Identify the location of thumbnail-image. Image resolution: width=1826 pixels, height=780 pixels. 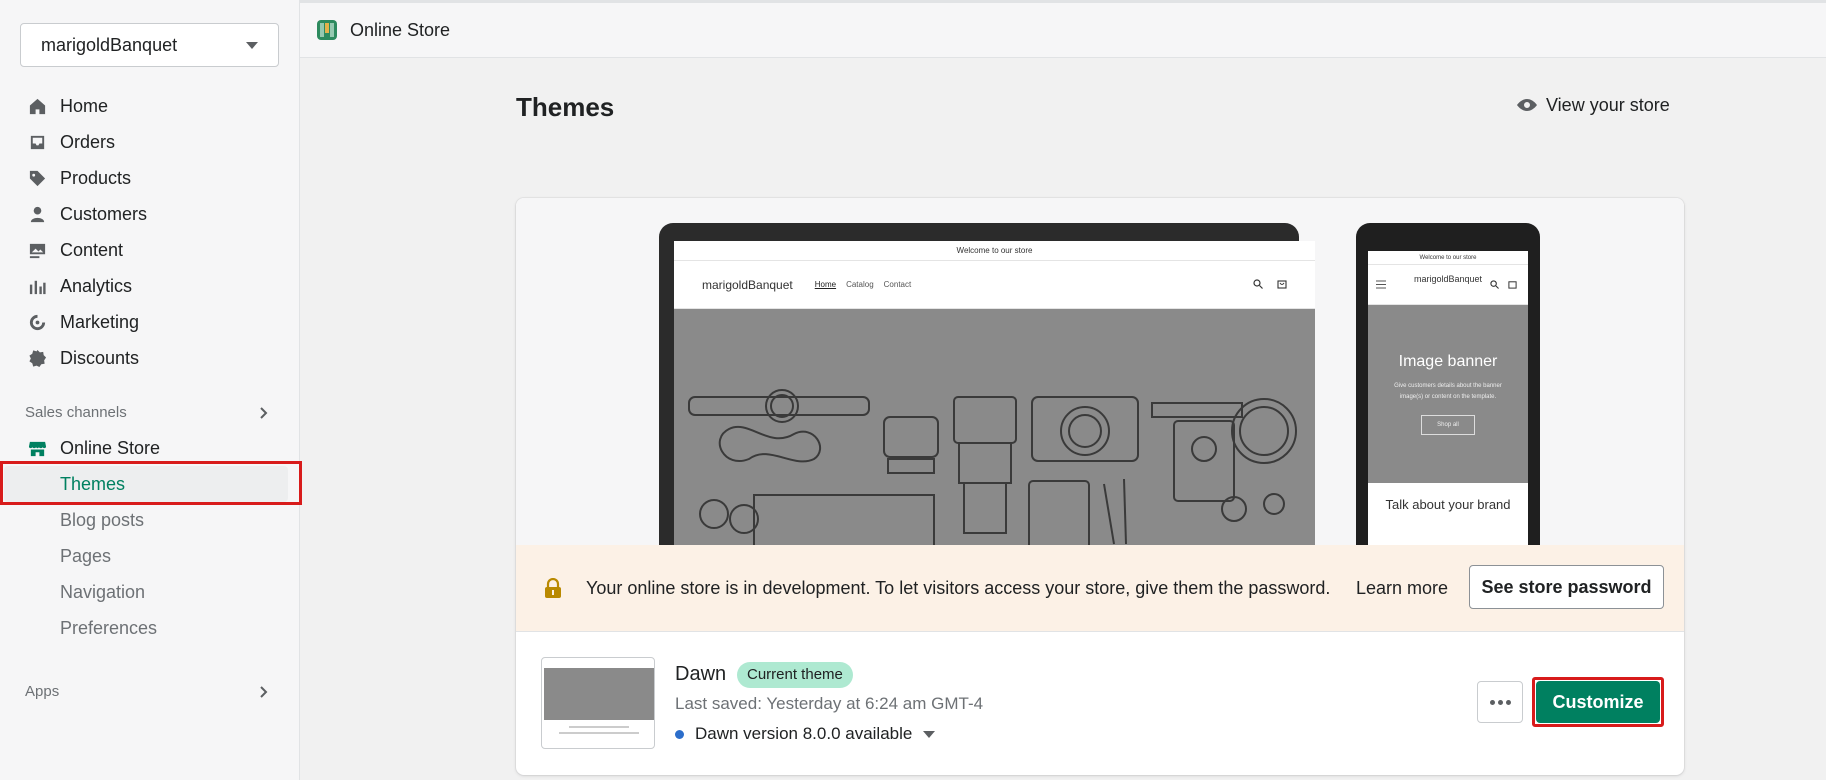
(599, 694).